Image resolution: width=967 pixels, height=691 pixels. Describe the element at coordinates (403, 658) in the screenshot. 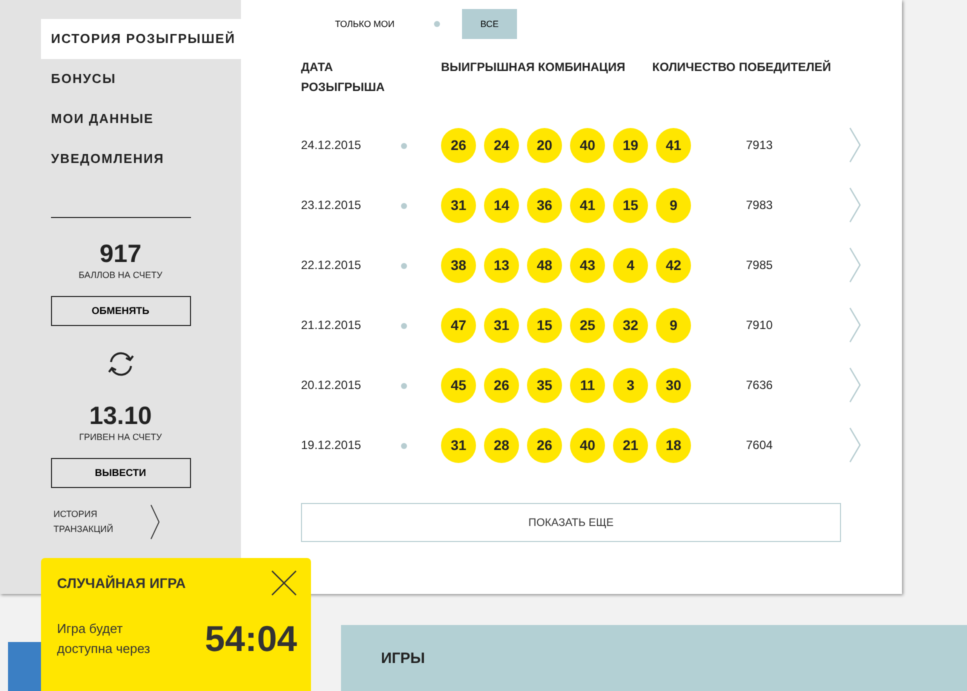

I see `games-title: ИГРЫ` at that location.